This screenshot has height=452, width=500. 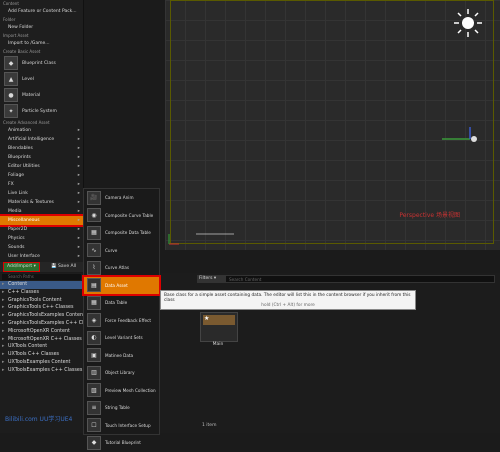 What do you see at coordinates (360, 279) in the screenshot?
I see `search-content-input: Search Content` at bounding box center [360, 279].